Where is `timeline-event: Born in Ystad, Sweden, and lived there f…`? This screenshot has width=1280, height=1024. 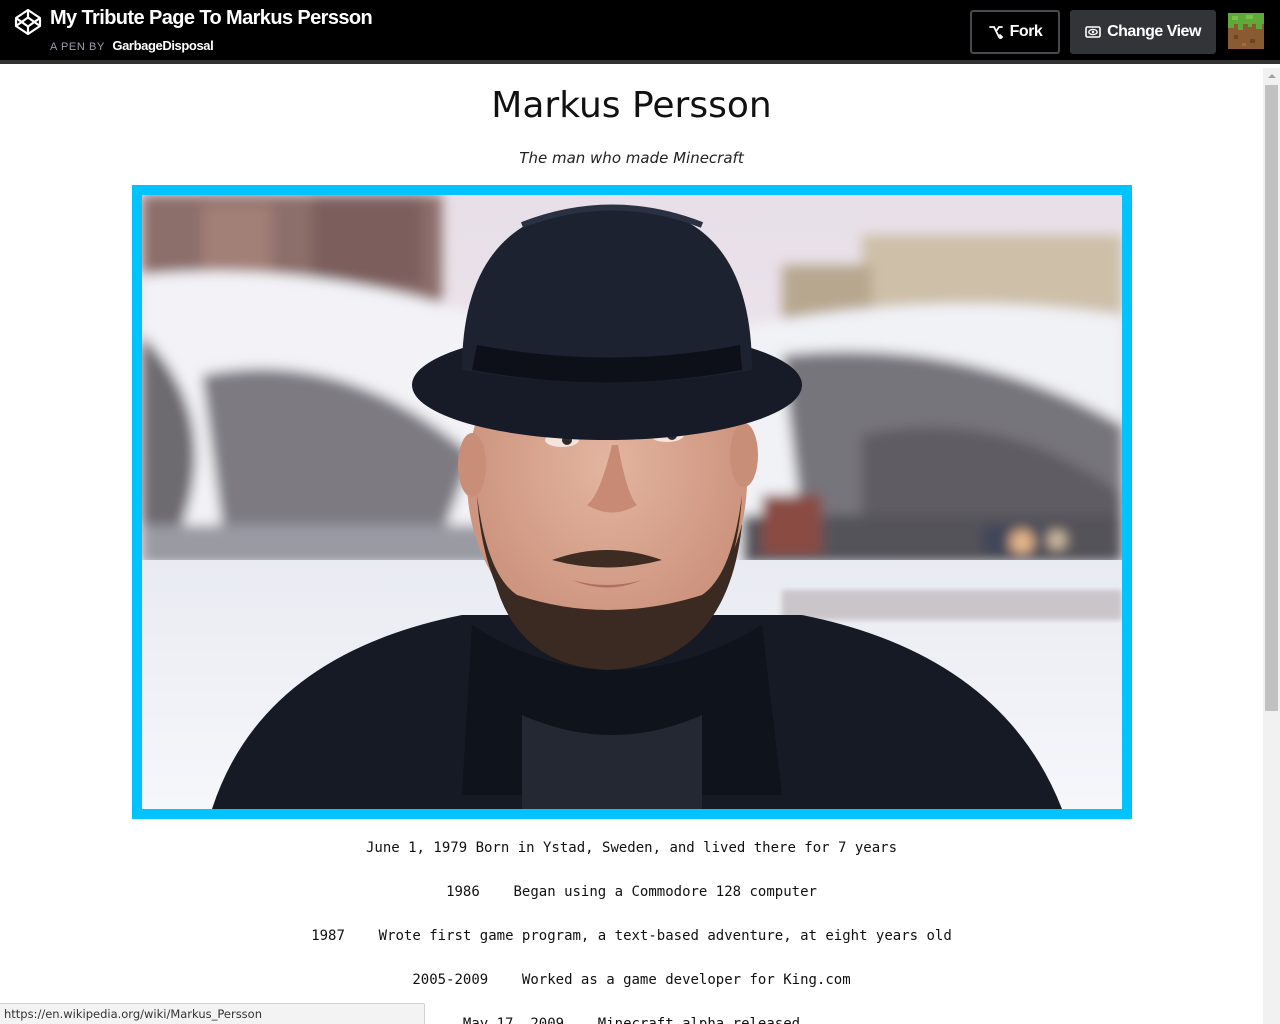
timeline-event: Born in Ystad, Sweden, and lived there f… is located at coordinates (686, 848).